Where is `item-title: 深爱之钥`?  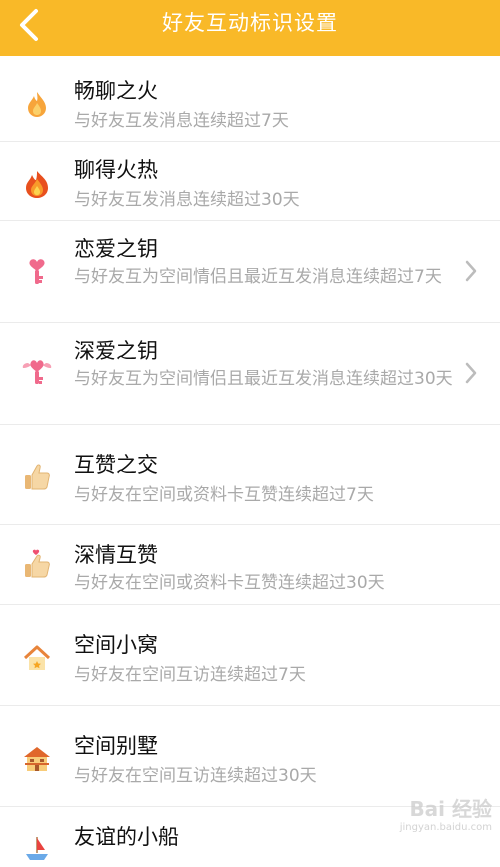
item-title: 深爱之钥 is located at coordinates (116, 351).